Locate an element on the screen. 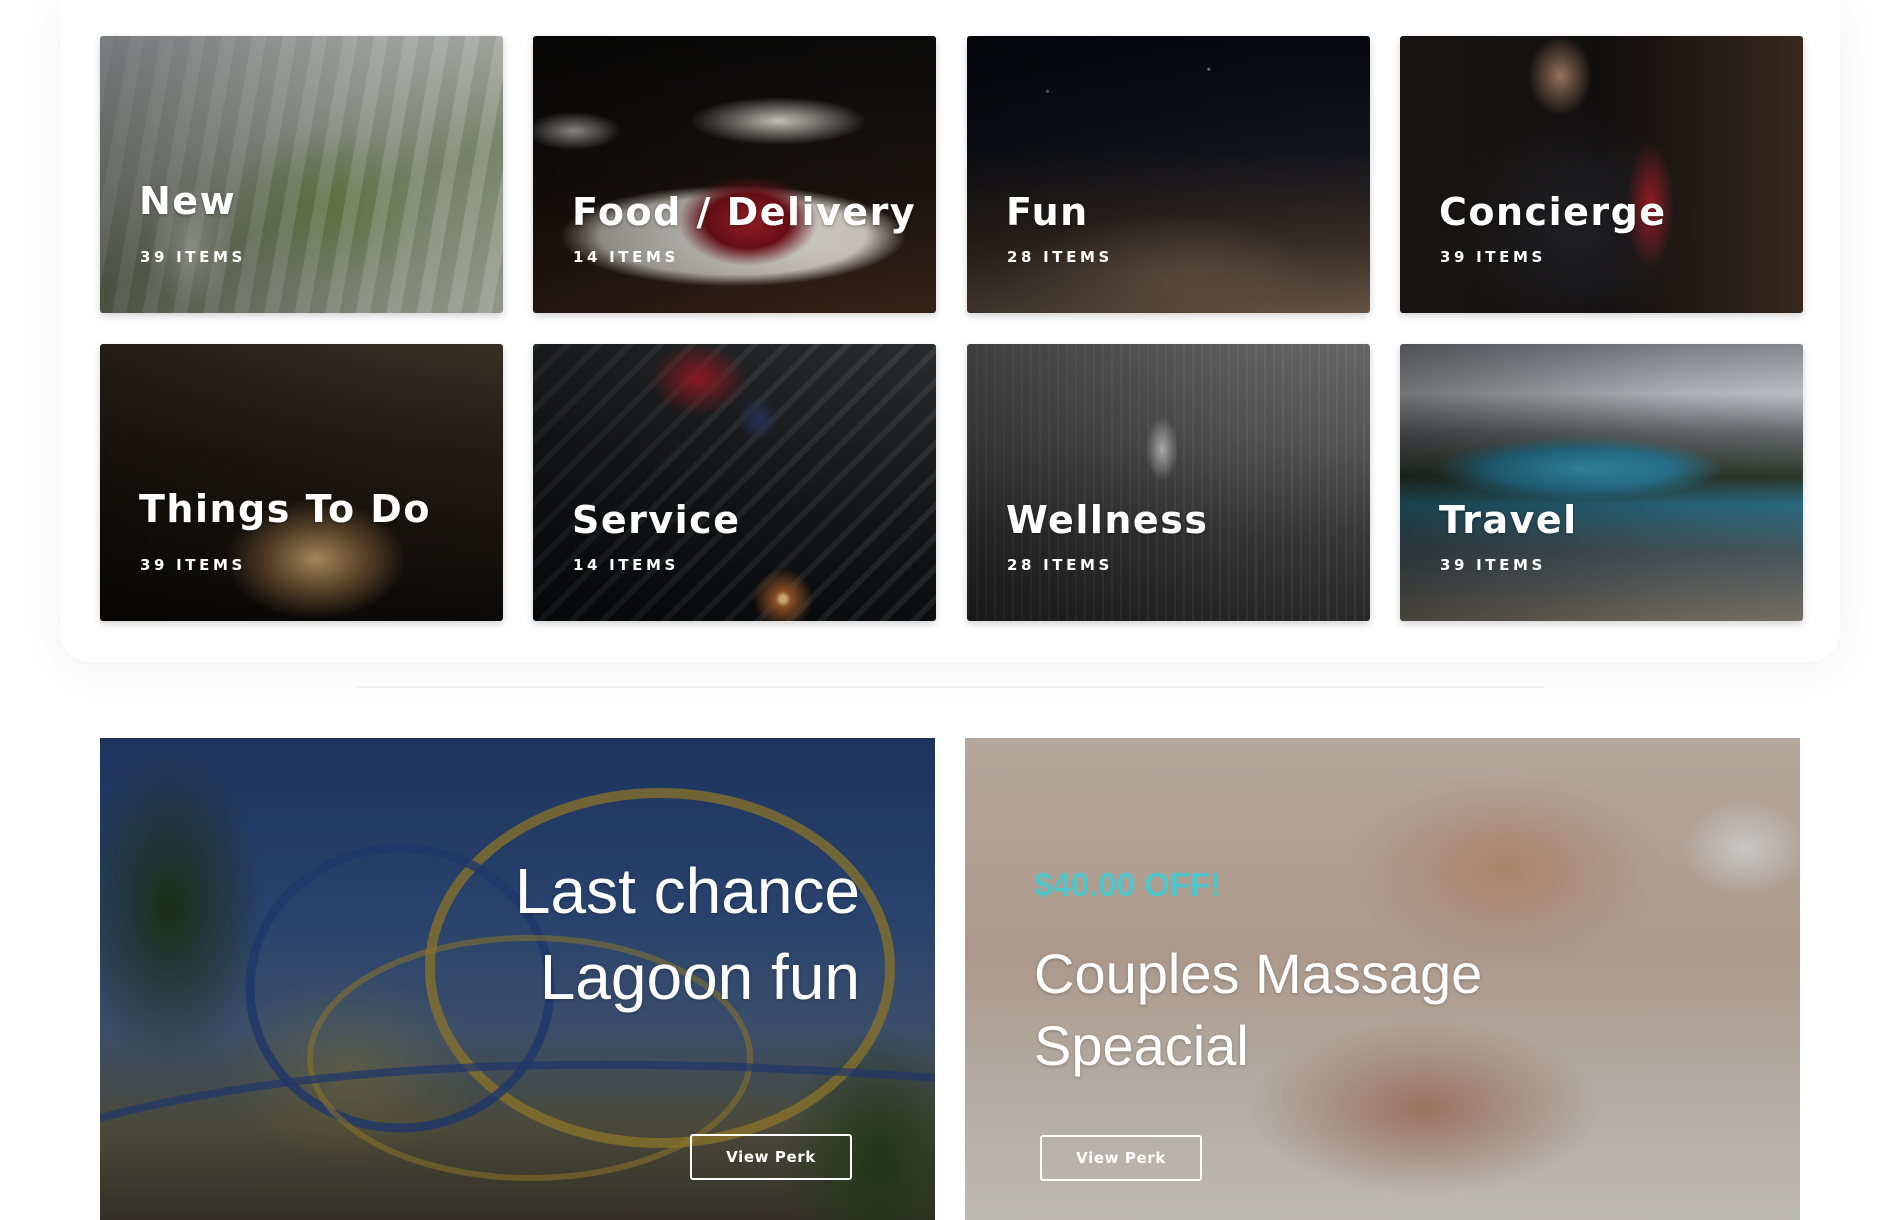 This screenshot has height=1220, width=1900. promo-heading-line: Last chance is located at coordinates (687, 891).